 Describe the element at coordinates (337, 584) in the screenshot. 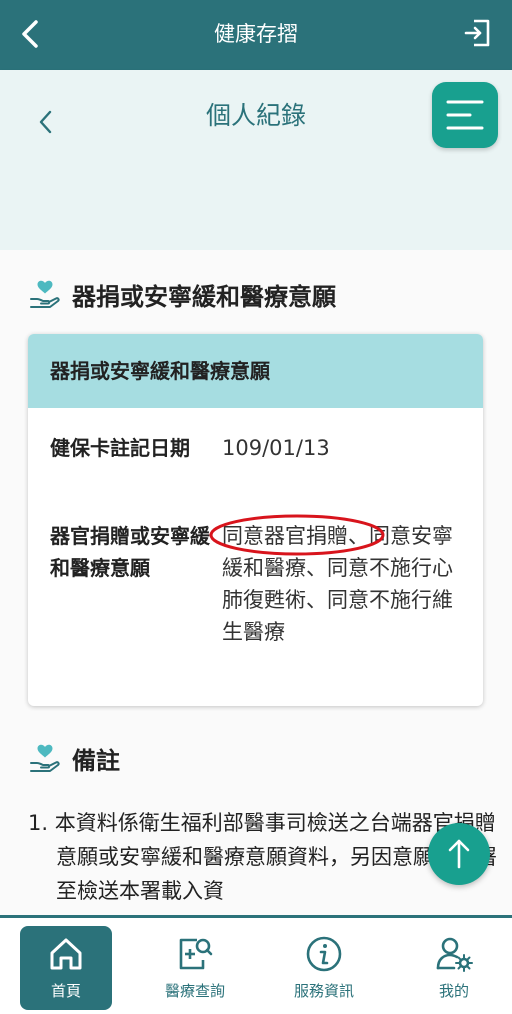

I see `row-value: 同意器官捐贈、同意安寧緩和醫療、同意不施行心肺復甦術、同意不施行維生醫療` at that location.